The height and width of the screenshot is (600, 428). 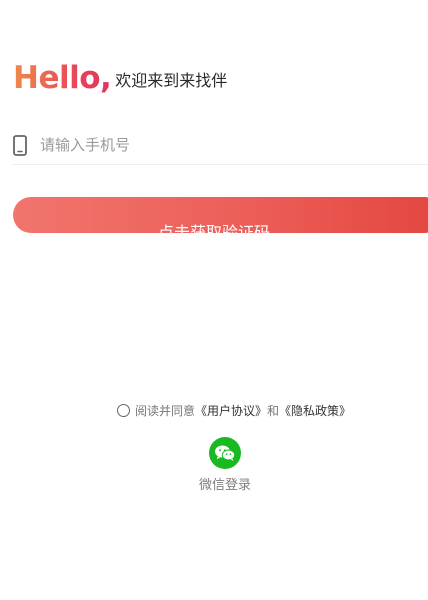 I want to click on hello-title: Hello,, so click(x=62, y=78).